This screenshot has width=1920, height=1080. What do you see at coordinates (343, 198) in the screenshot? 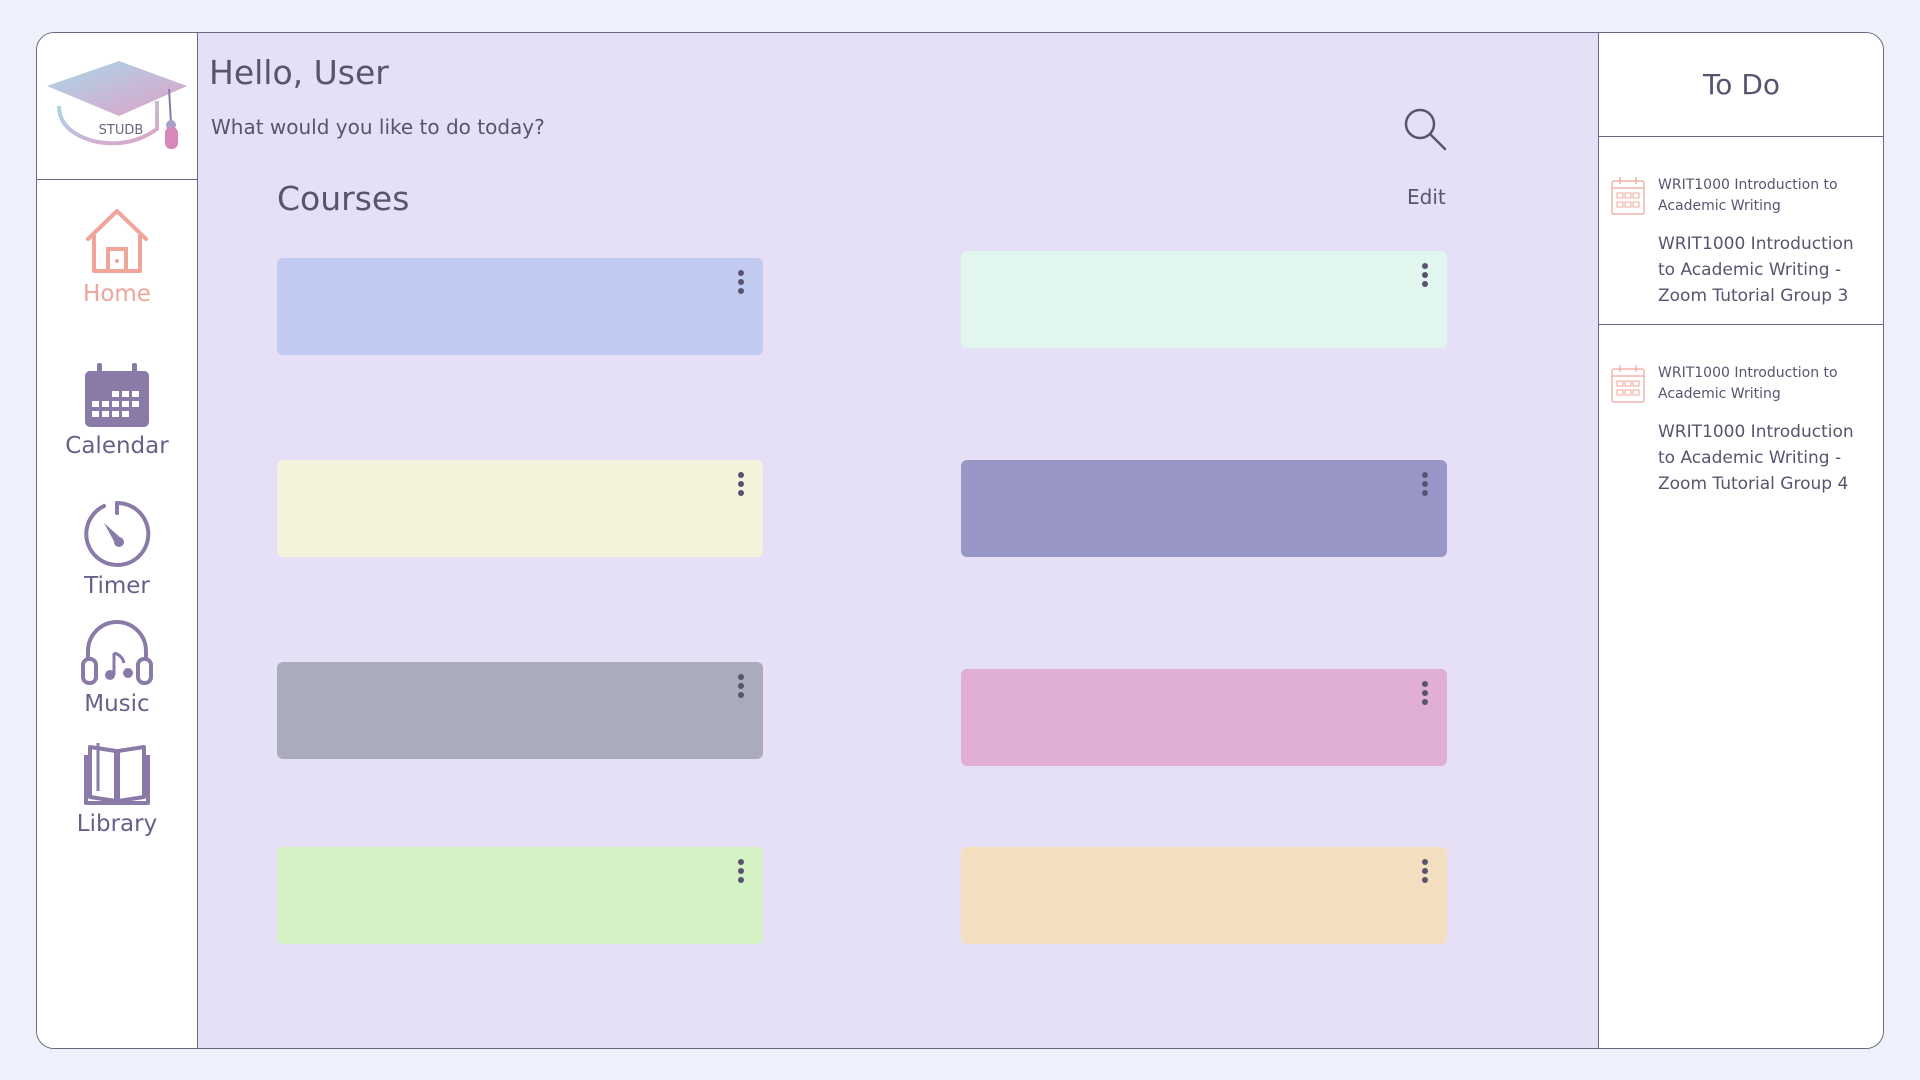
I see `courses-heading: Courses` at bounding box center [343, 198].